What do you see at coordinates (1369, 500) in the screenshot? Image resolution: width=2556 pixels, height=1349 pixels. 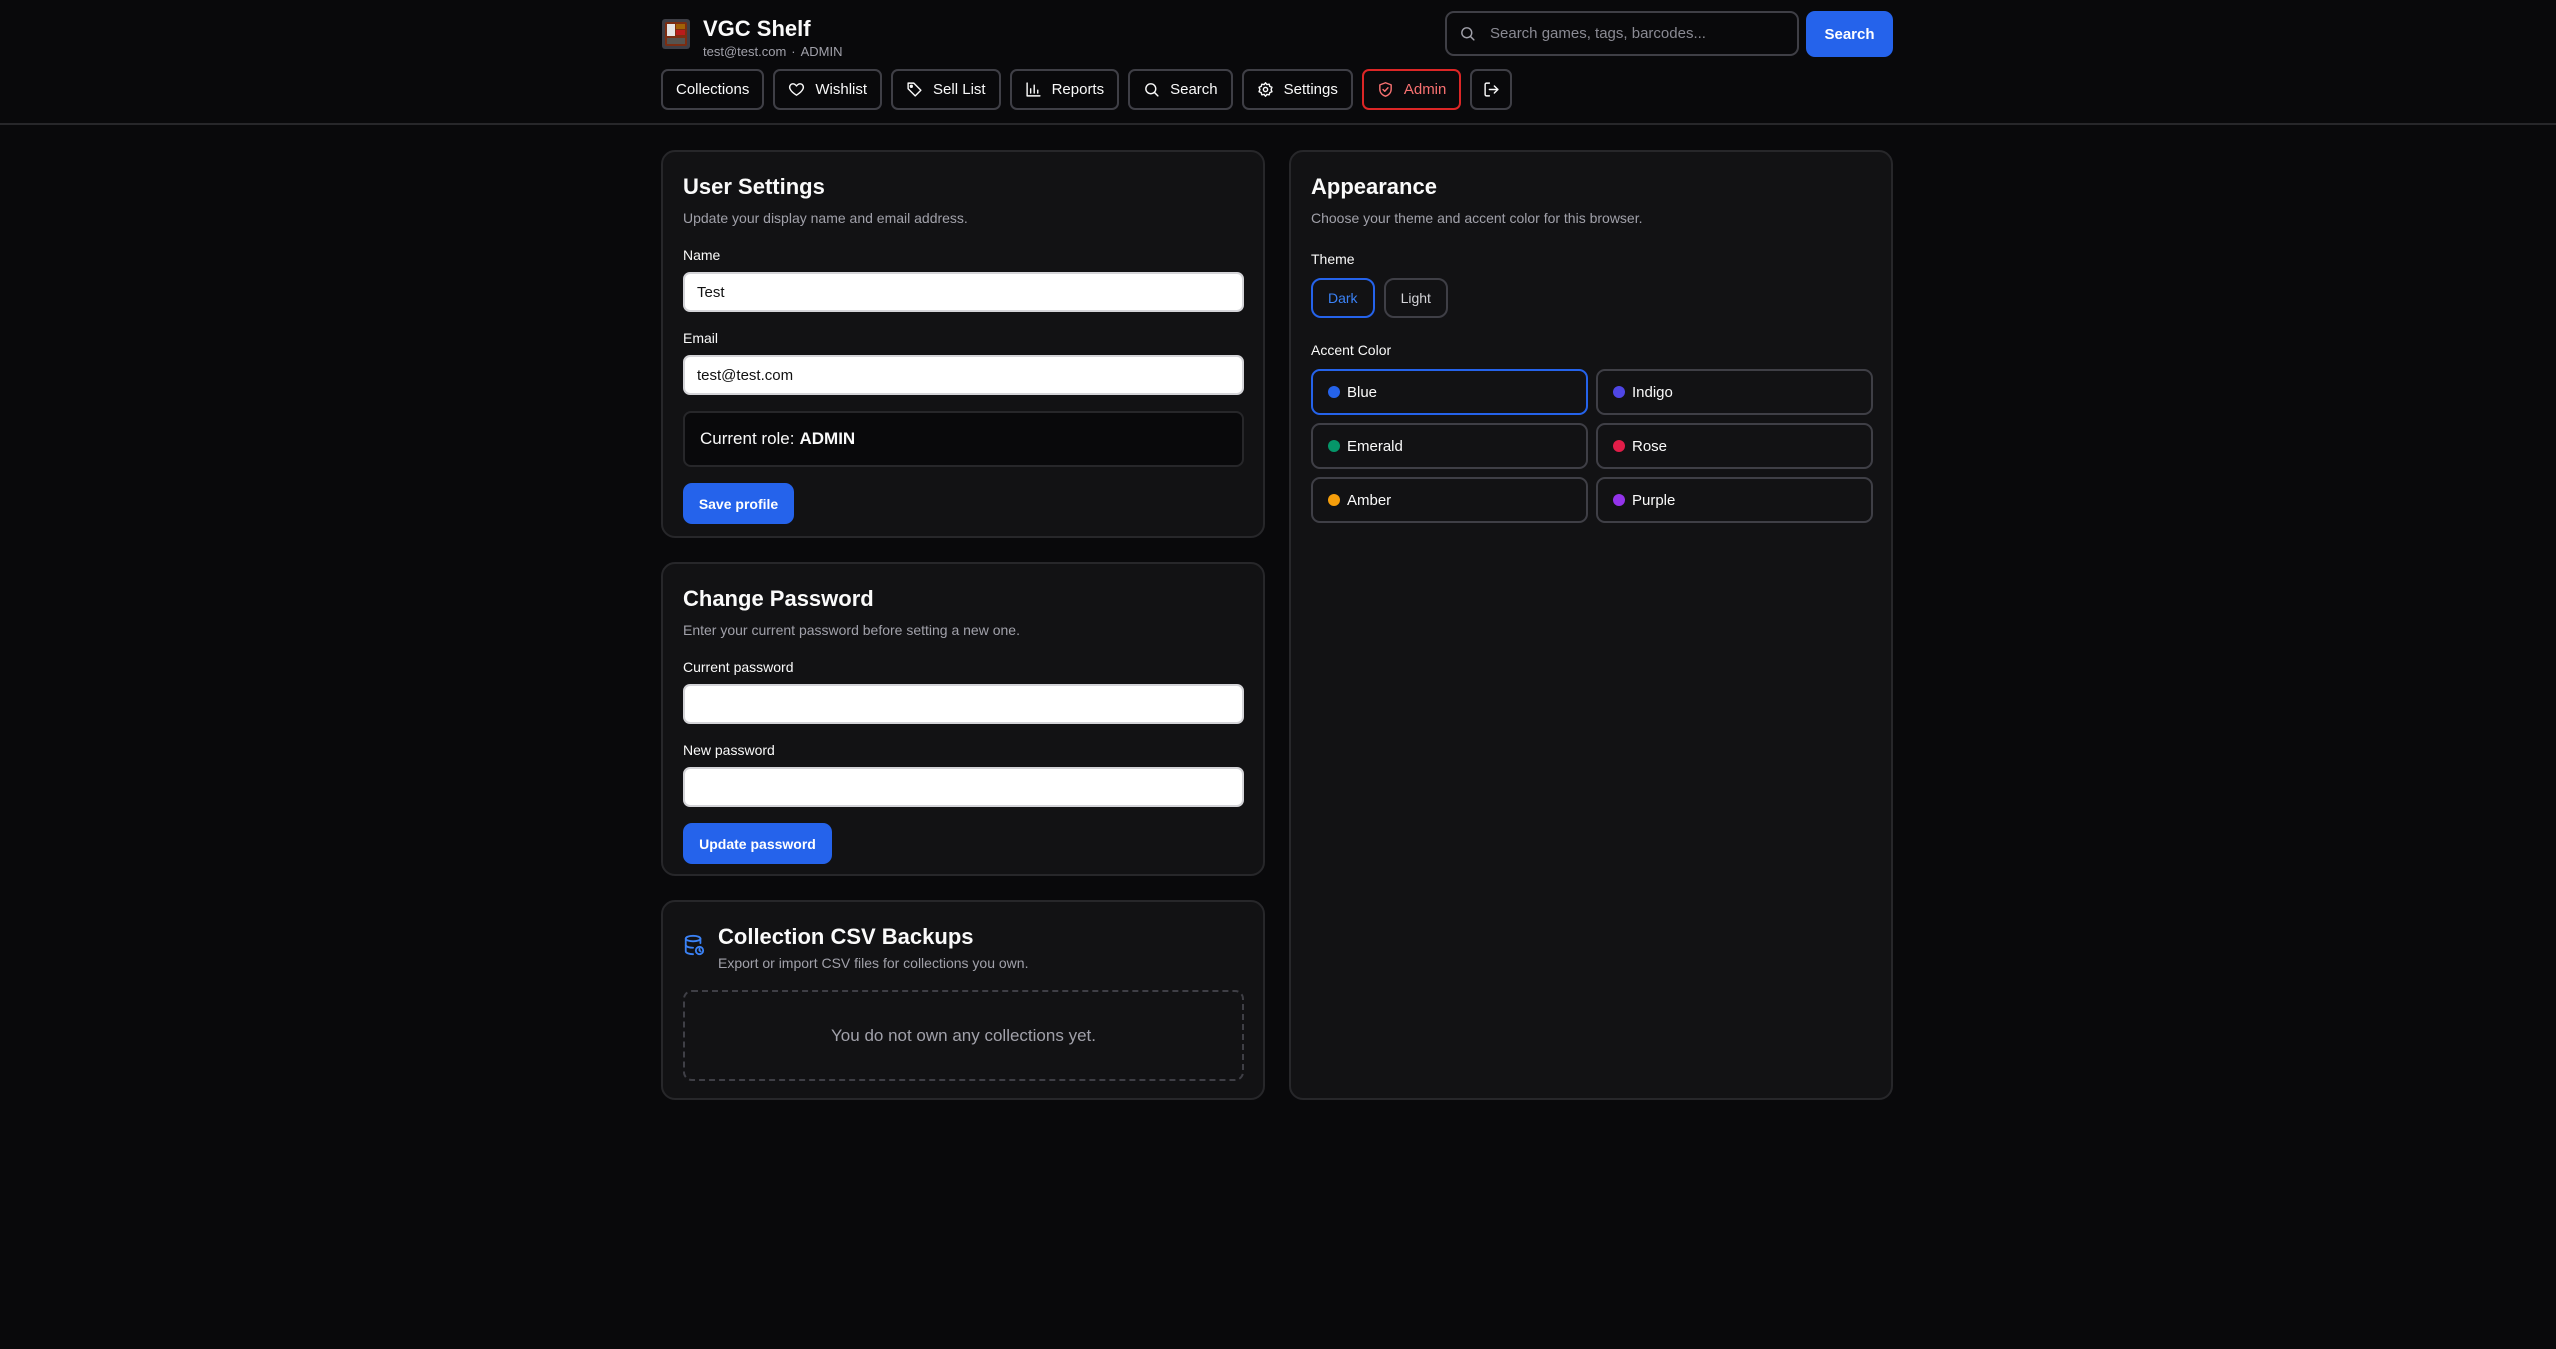 I see `accent-label: Amber` at bounding box center [1369, 500].